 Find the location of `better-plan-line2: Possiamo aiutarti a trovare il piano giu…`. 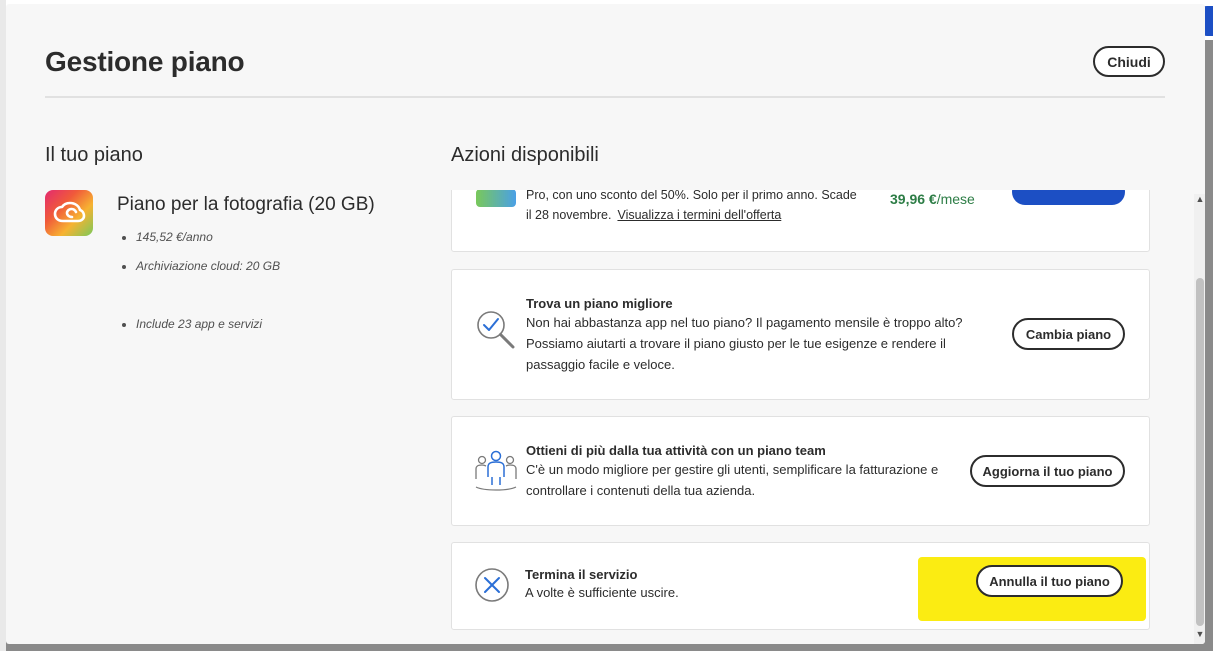

better-plan-line2: Possiamo aiutarti a trovare il piano giu… is located at coordinates (736, 343).